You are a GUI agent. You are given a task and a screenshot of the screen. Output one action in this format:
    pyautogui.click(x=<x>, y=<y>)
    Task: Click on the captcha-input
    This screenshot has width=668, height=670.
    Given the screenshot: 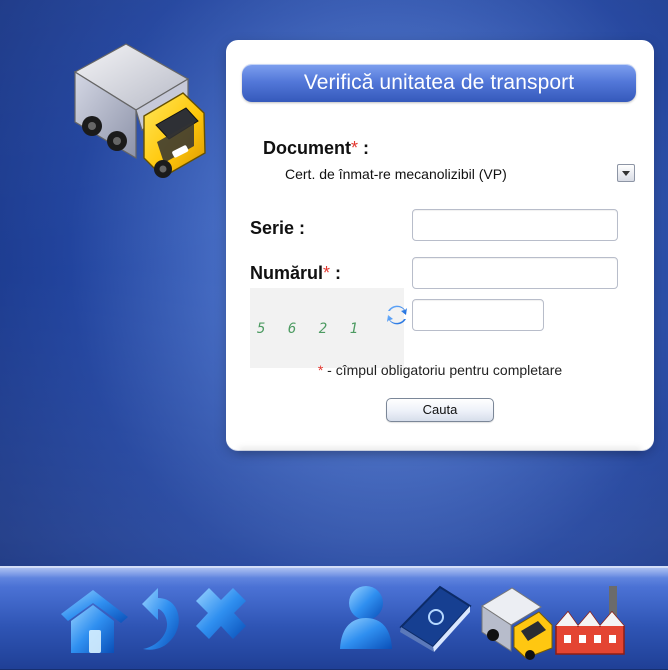 What is the action you would take?
    pyautogui.click(x=478, y=315)
    